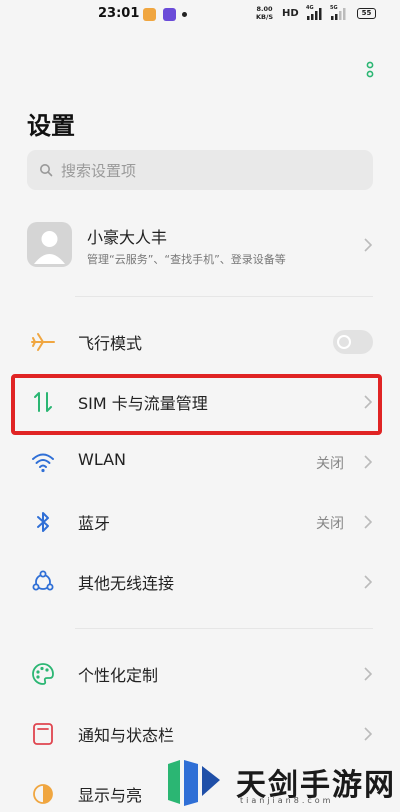 The image size is (400, 812). Describe the element at coordinates (200, 674) in the screenshot. I see `settings-item-personalization: 个性化定制` at that location.